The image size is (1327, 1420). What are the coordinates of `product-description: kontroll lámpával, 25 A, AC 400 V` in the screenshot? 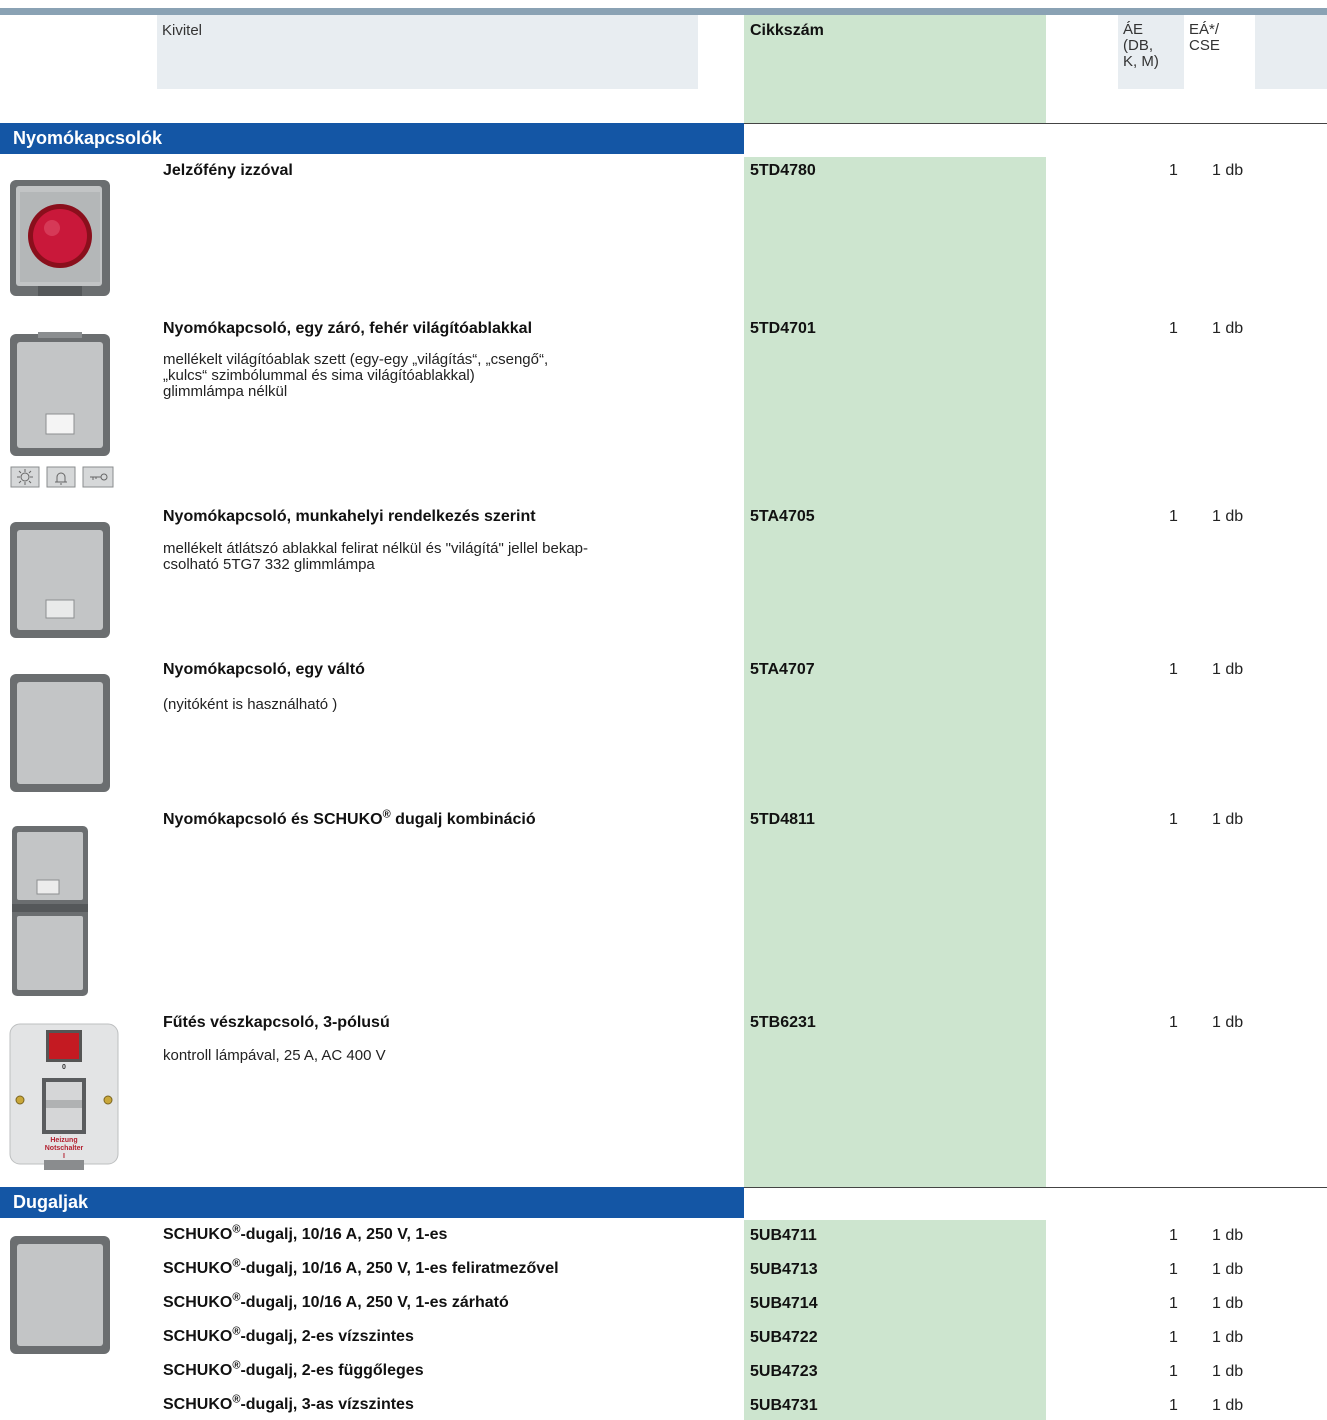 It's located at (274, 1056).